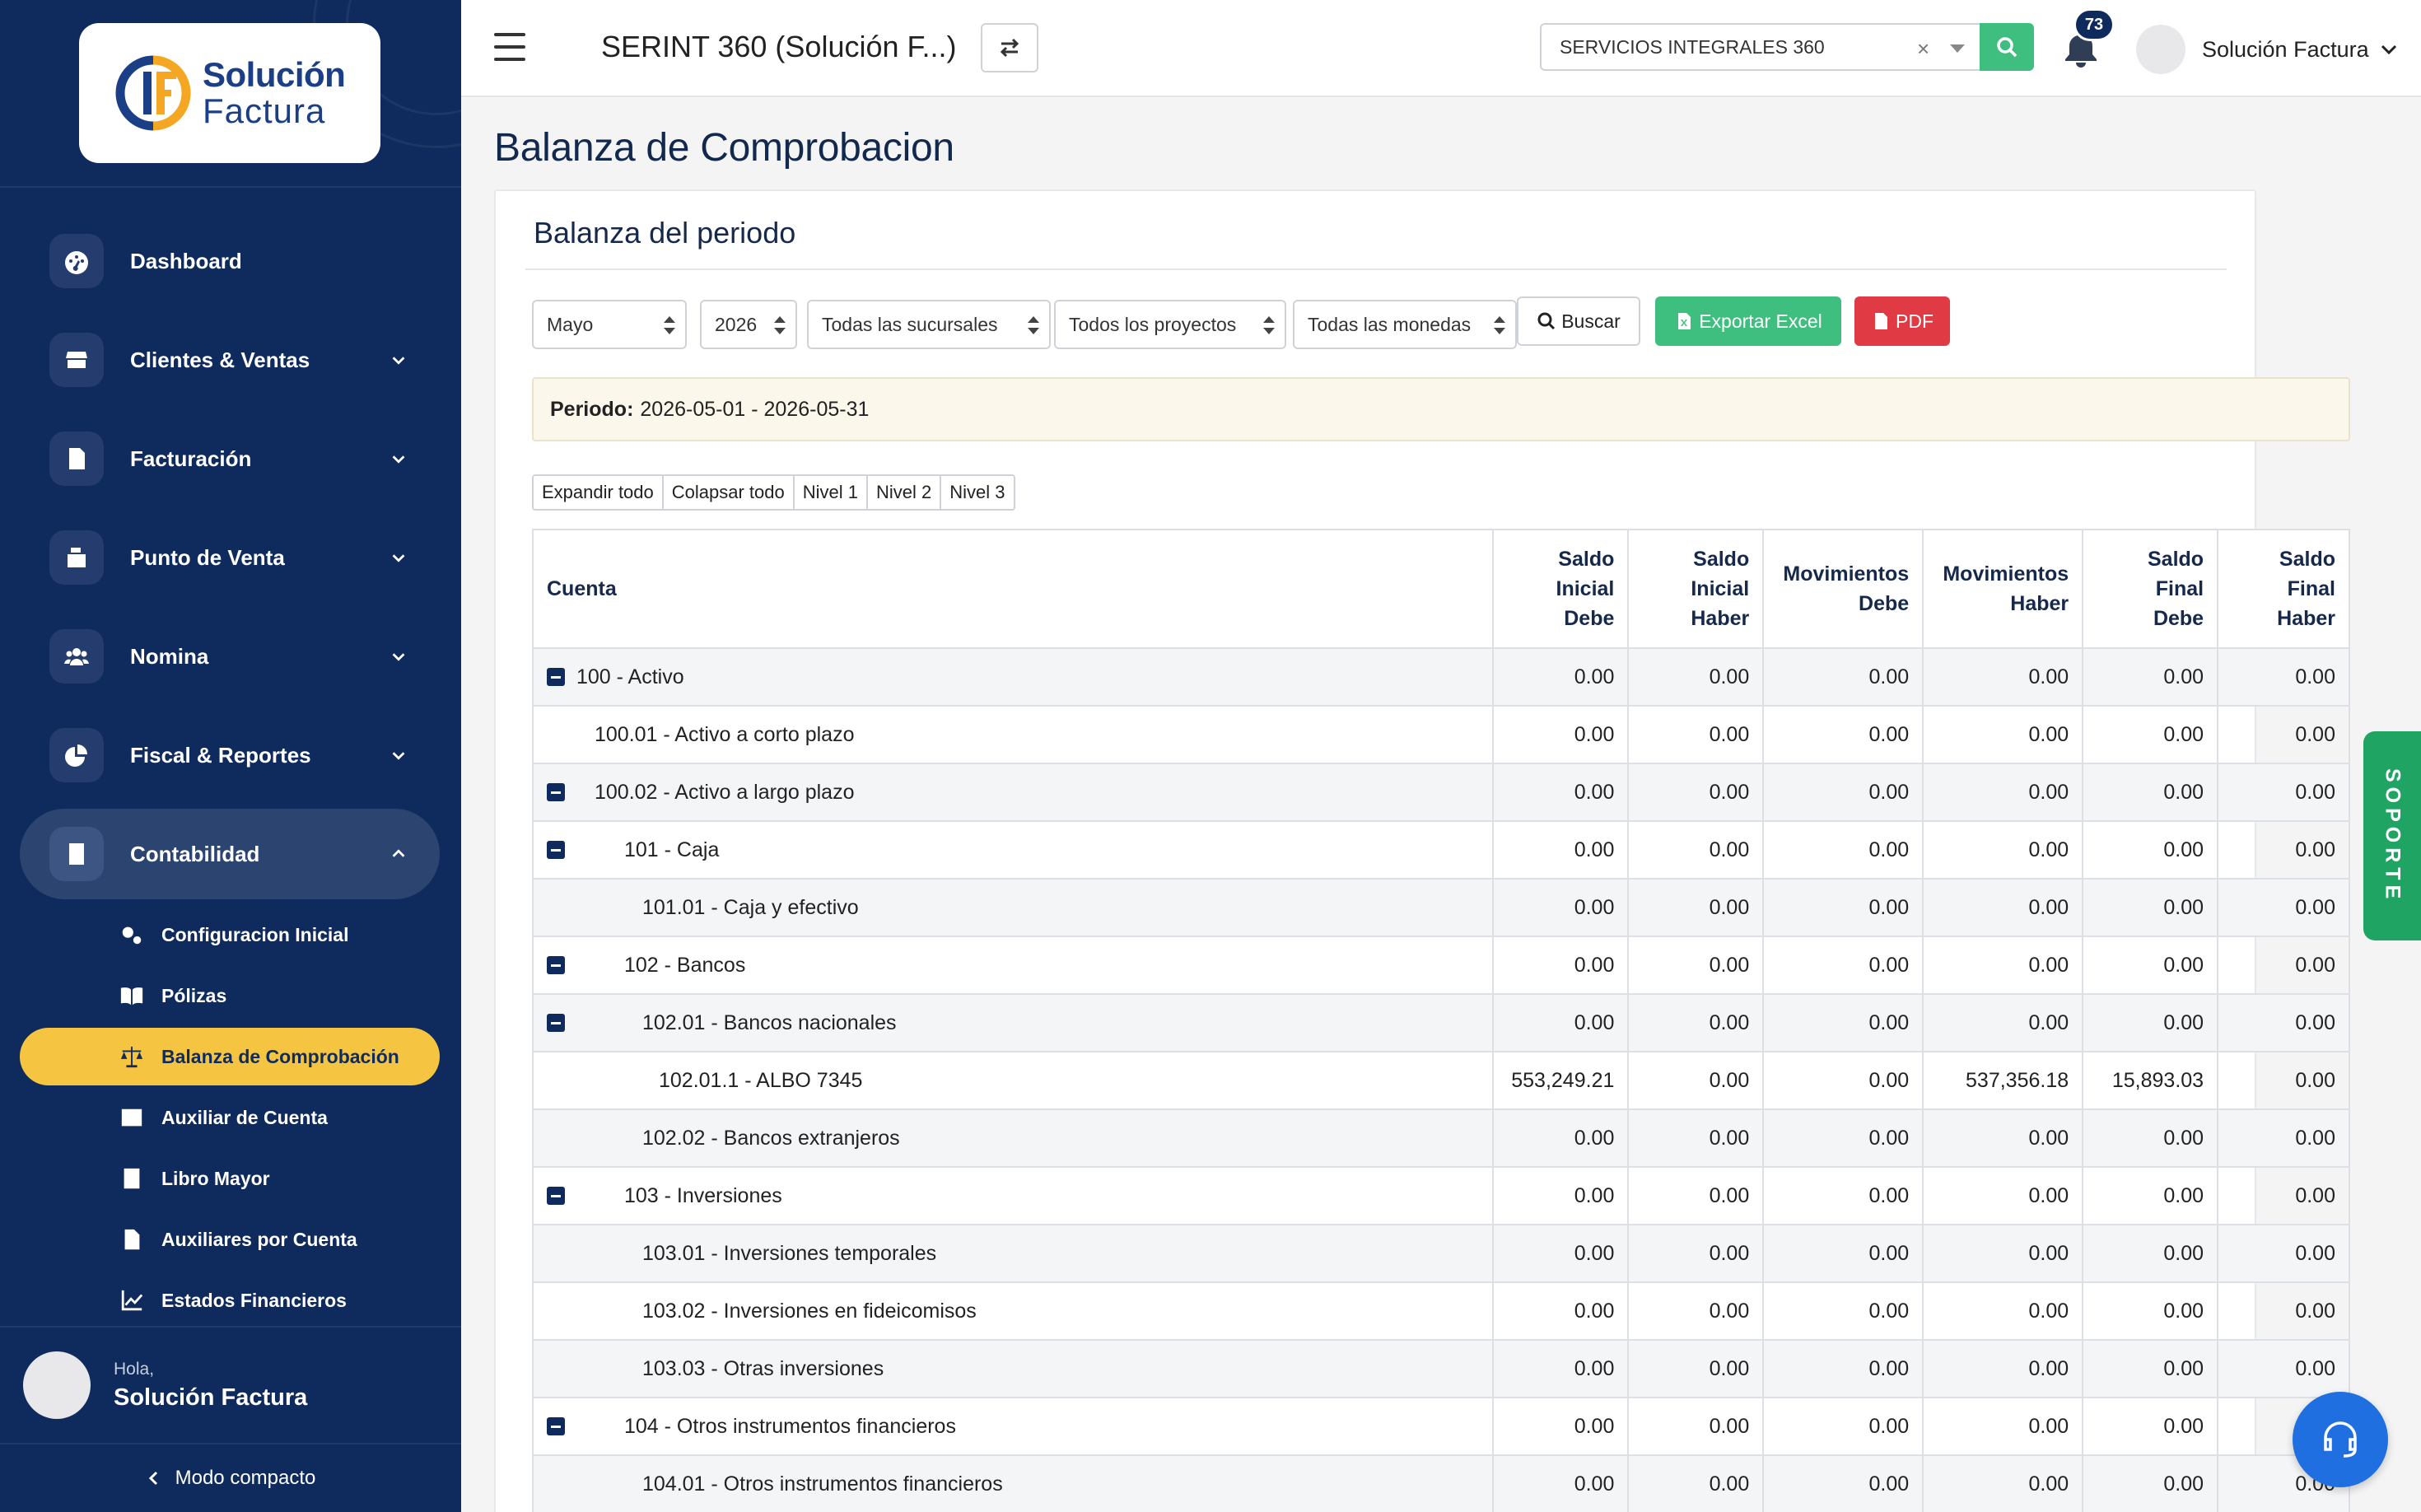 This screenshot has height=1512, width=2421. What do you see at coordinates (1902, 321) in the screenshot?
I see `export-pdf-button: PDF` at bounding box center [1902, 321].